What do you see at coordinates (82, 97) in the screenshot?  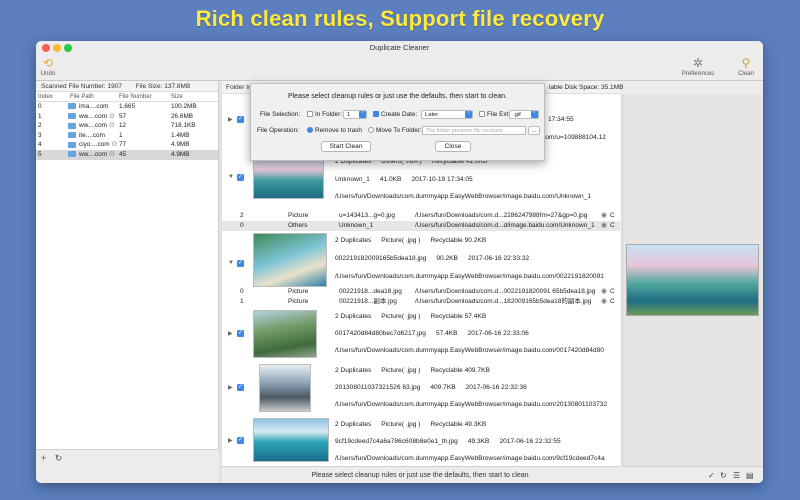 I see `col-file-path: File Path` at bounding box center [82, 97].